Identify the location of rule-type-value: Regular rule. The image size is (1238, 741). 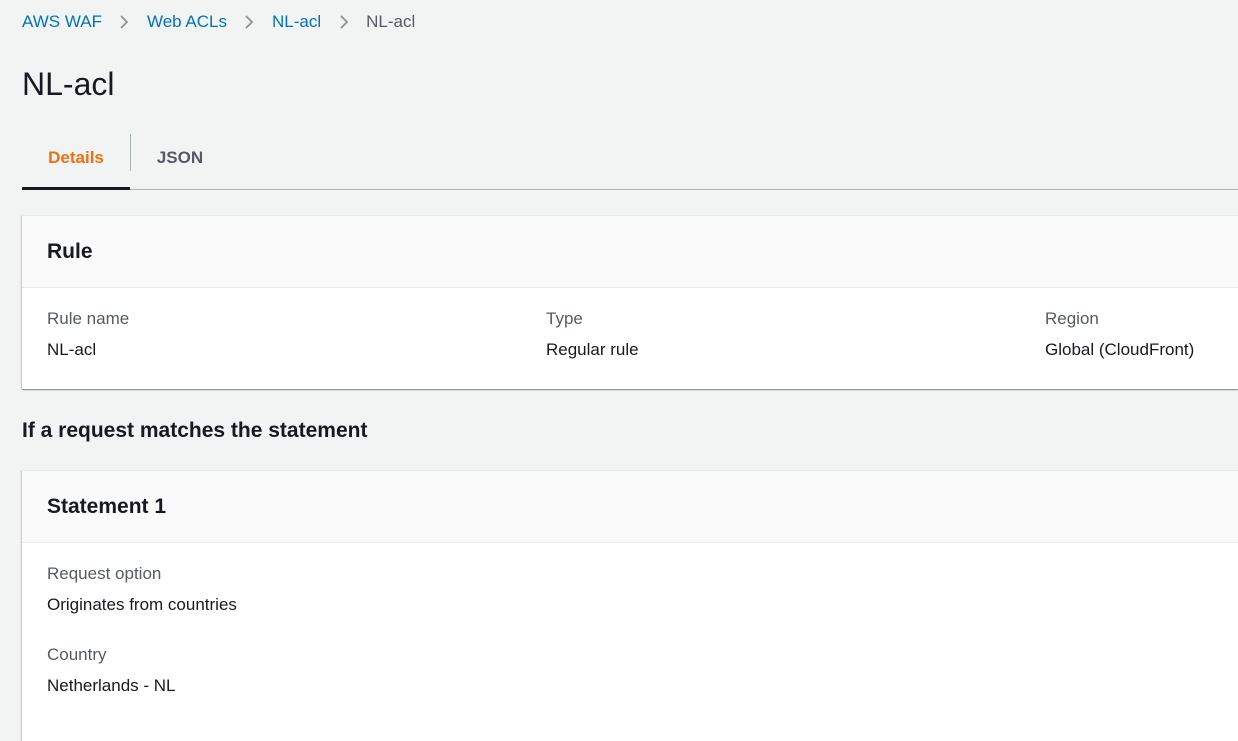
(592, 349).